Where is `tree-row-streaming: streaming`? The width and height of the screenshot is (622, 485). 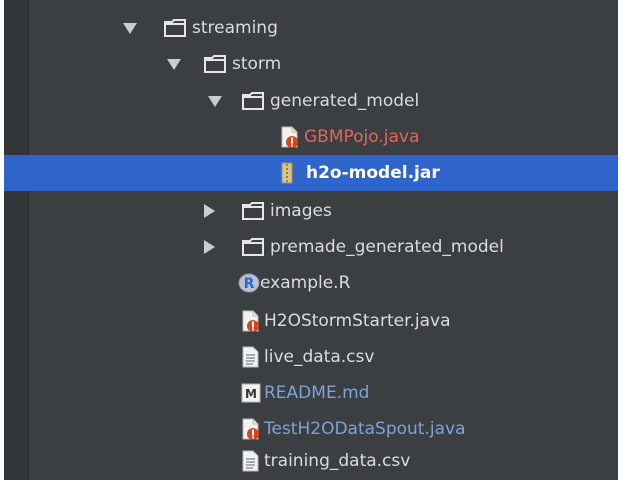 tree-row-streaming: streaming is located at coordinates (311, 28).